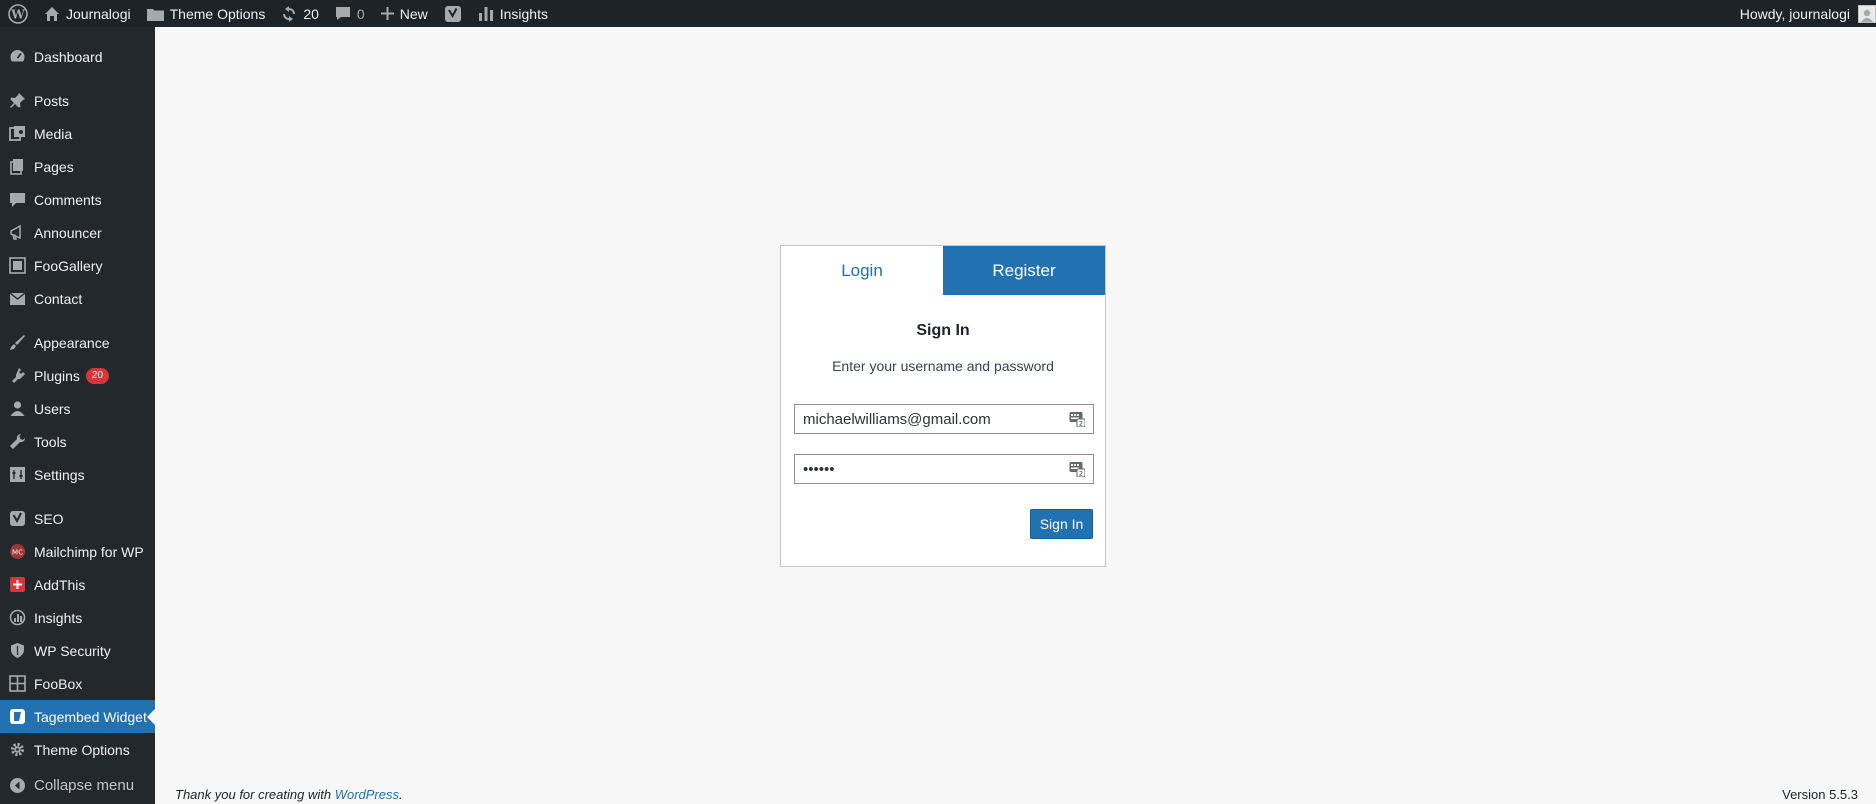 Image resolution: width=1876 pixels, height=804 pixels. I want to click on sidebar-item-dashboard: Dashboard, so click(77, 56).